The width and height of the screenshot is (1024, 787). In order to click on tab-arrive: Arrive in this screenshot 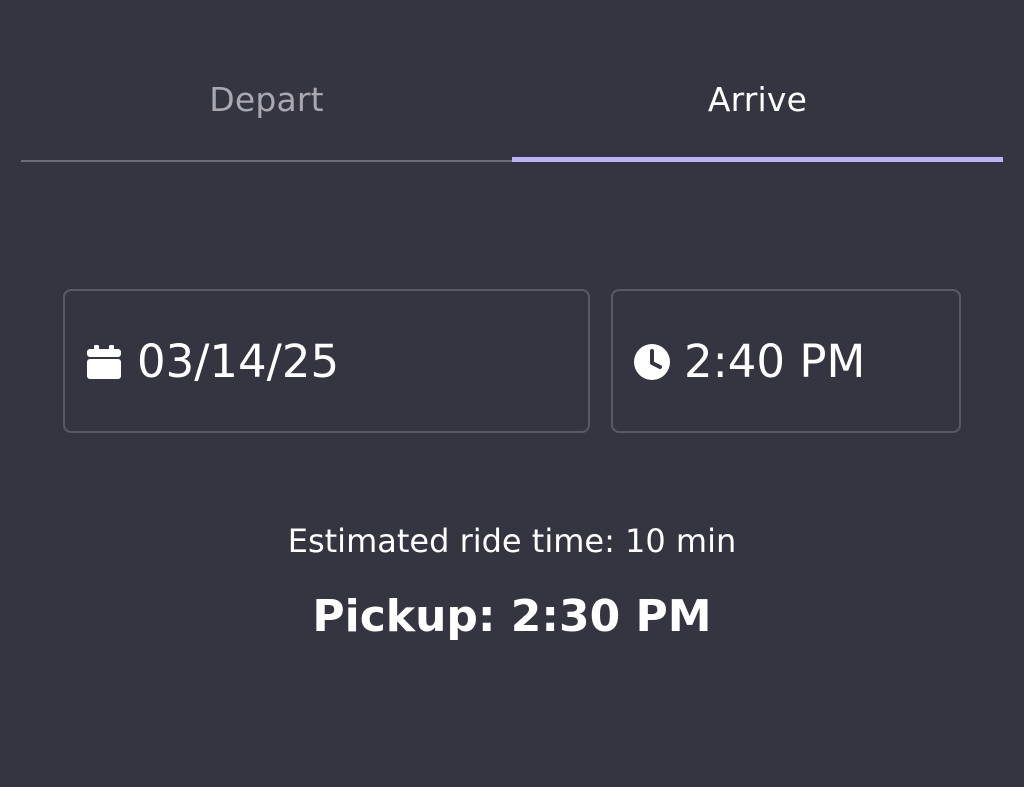, I will do `click(757, 81)`.